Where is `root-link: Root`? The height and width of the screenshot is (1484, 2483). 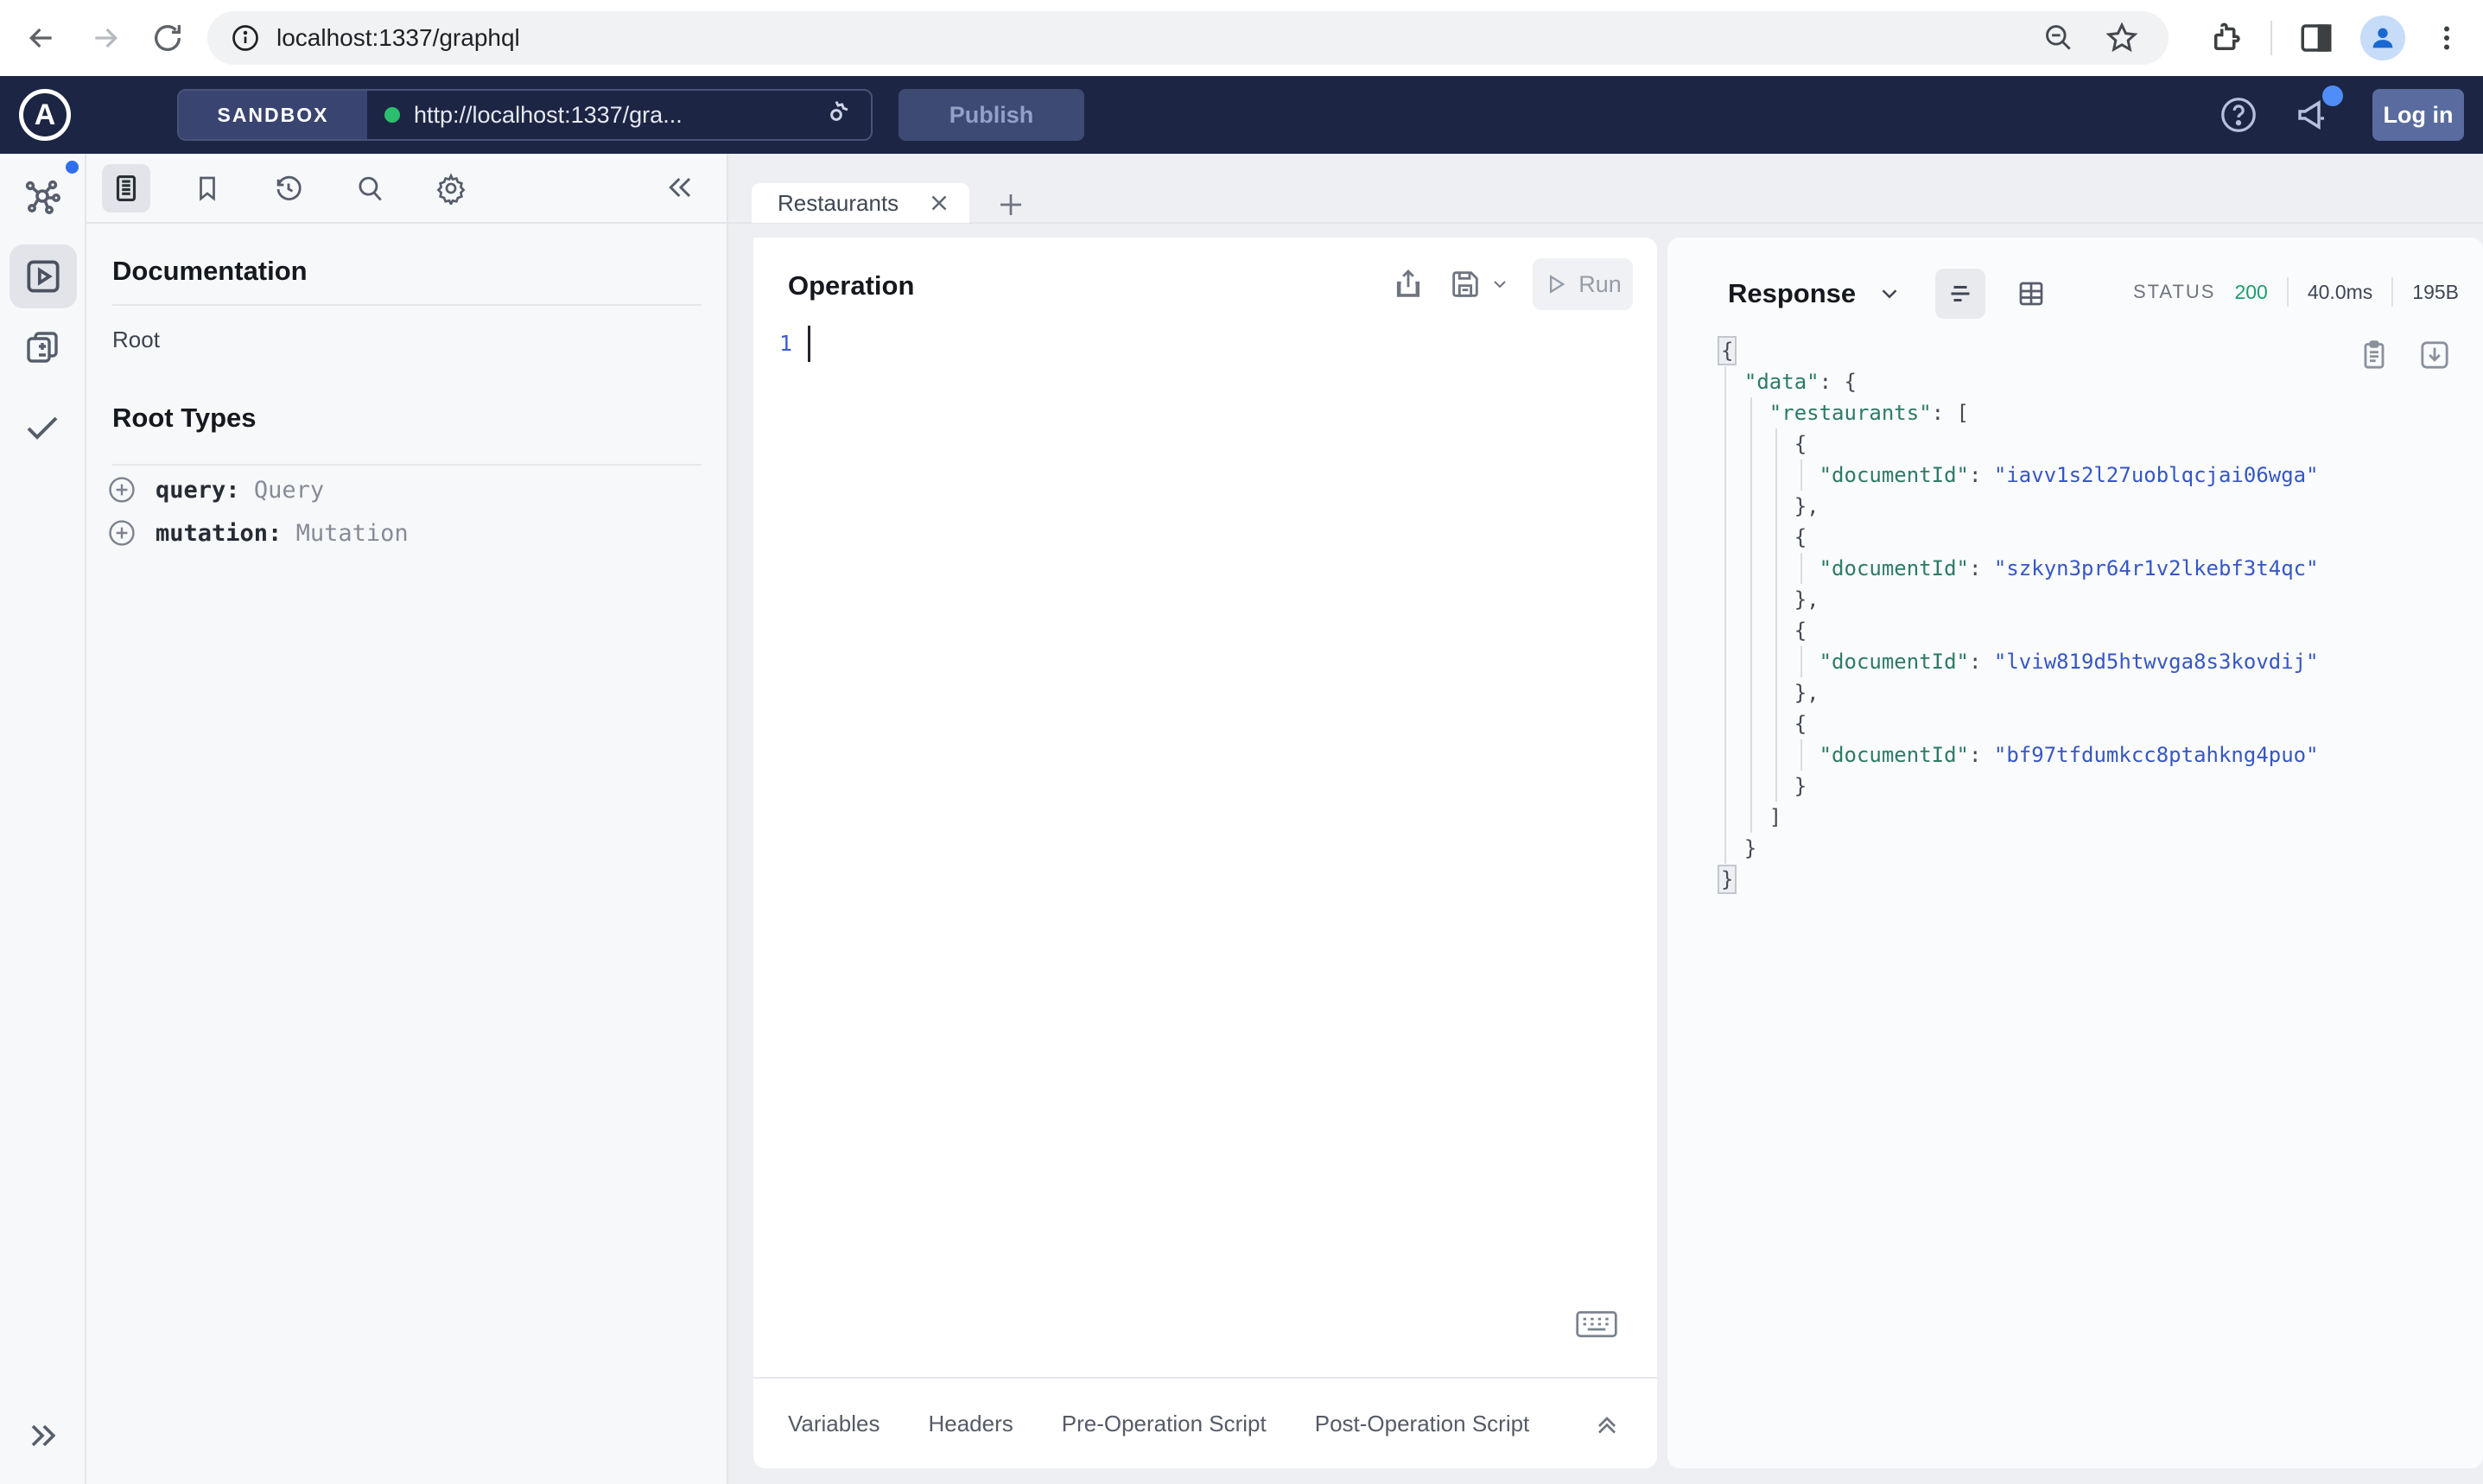 root-link: Root is located at coordinates (136, 340).